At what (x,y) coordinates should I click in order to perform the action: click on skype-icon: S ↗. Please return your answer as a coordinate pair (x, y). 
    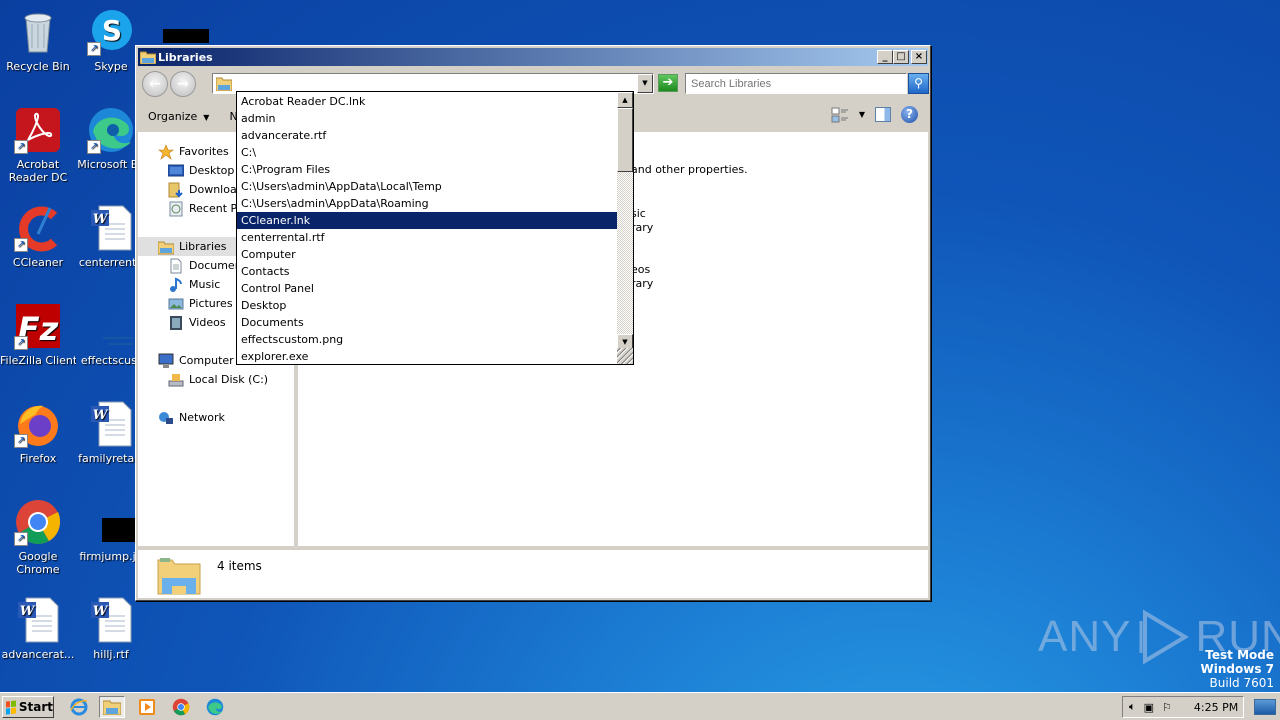
    Looking at the image, I should click on (111, 32).